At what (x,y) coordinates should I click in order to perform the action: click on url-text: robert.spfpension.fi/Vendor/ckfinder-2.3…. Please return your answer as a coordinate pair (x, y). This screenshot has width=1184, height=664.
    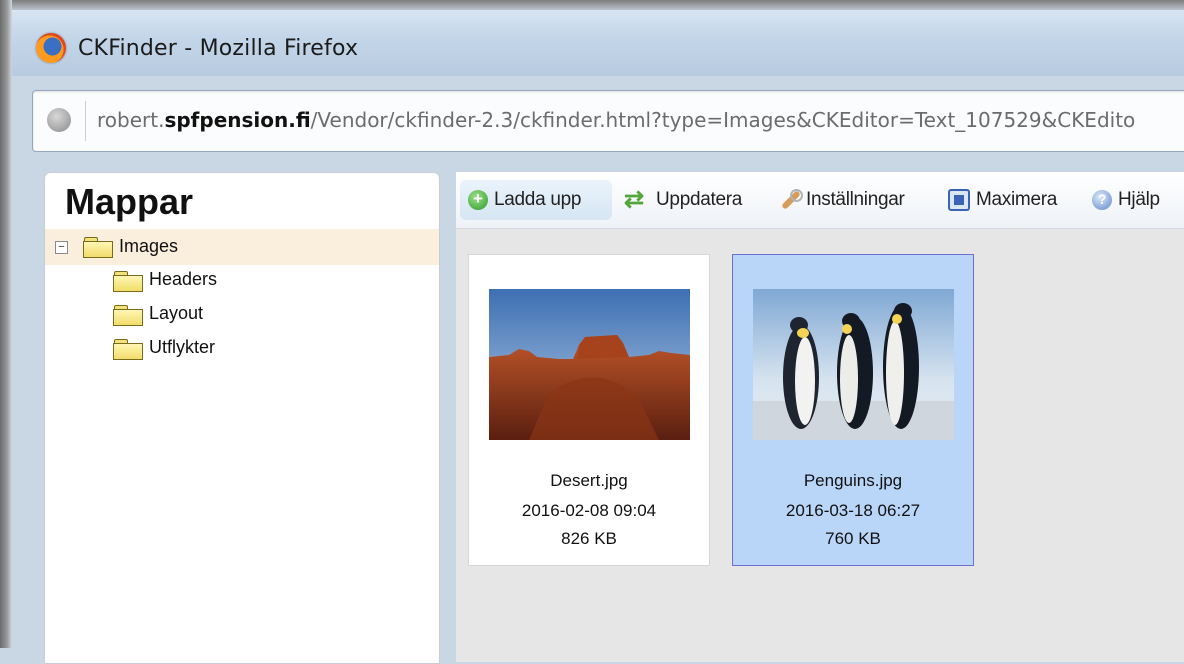
    Looking at the image, I should click on (616, 120).